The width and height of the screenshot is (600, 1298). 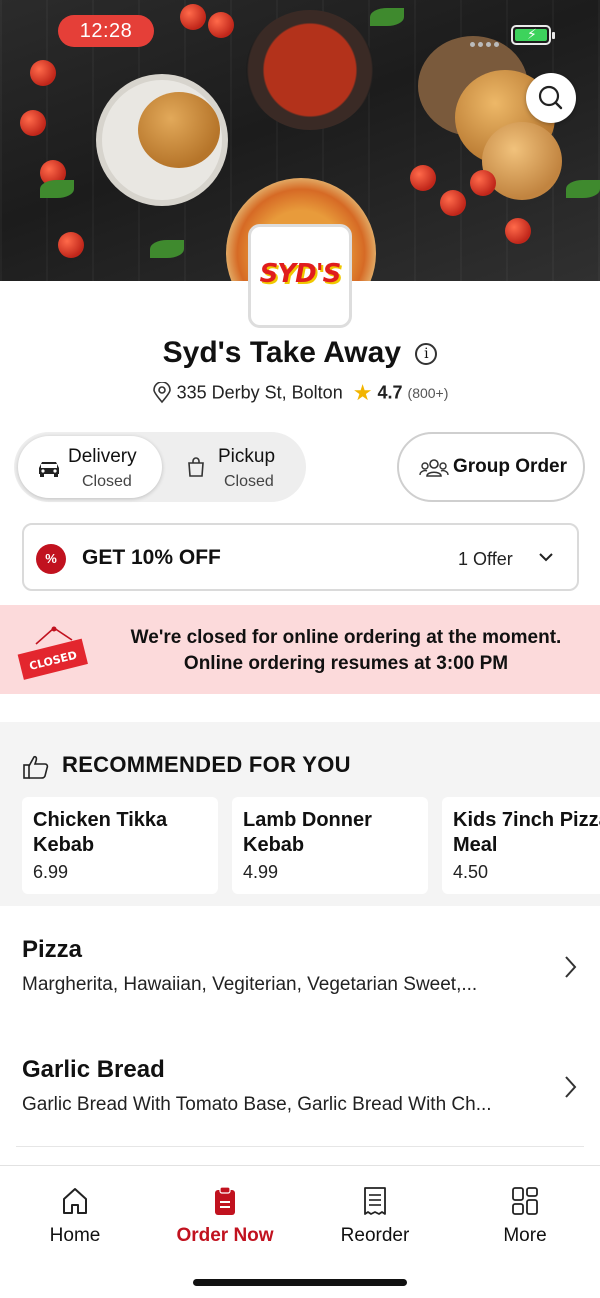 I want to click on category-name: Pizza, so click(x=52, y=949).